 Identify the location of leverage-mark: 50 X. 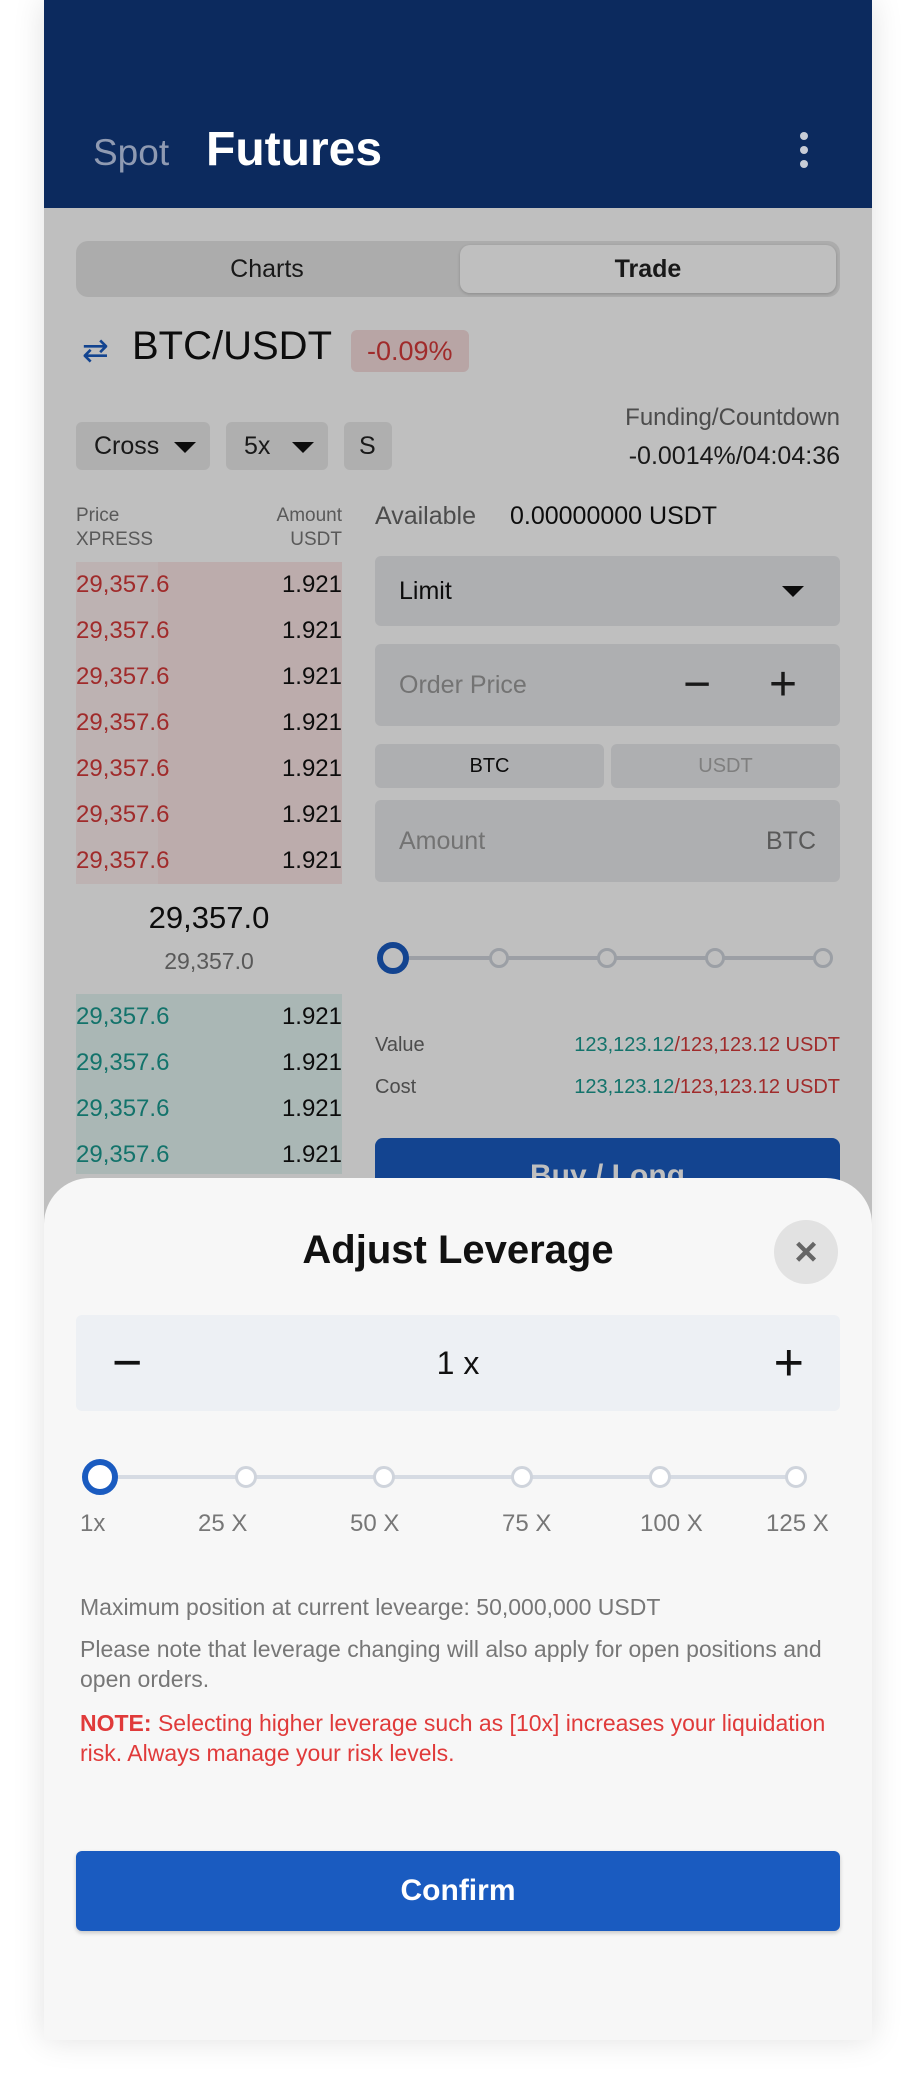
(375, 1523).